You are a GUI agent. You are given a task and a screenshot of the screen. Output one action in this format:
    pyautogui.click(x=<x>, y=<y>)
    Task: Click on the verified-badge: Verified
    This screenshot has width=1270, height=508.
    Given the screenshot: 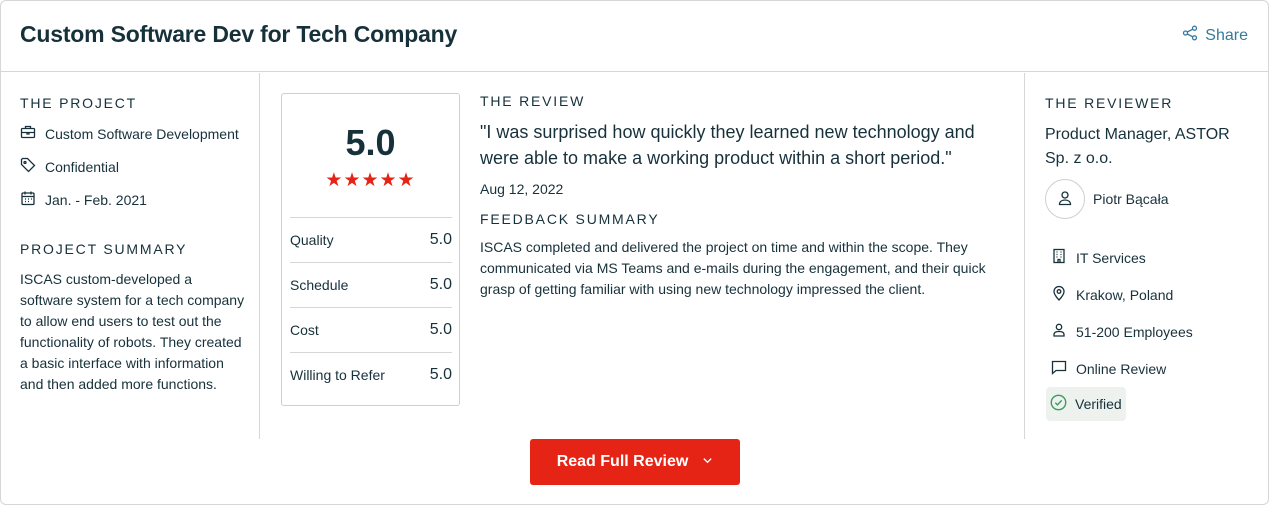 What is the action you would take?
    pyautogui.click(x=1086, y=404)
    